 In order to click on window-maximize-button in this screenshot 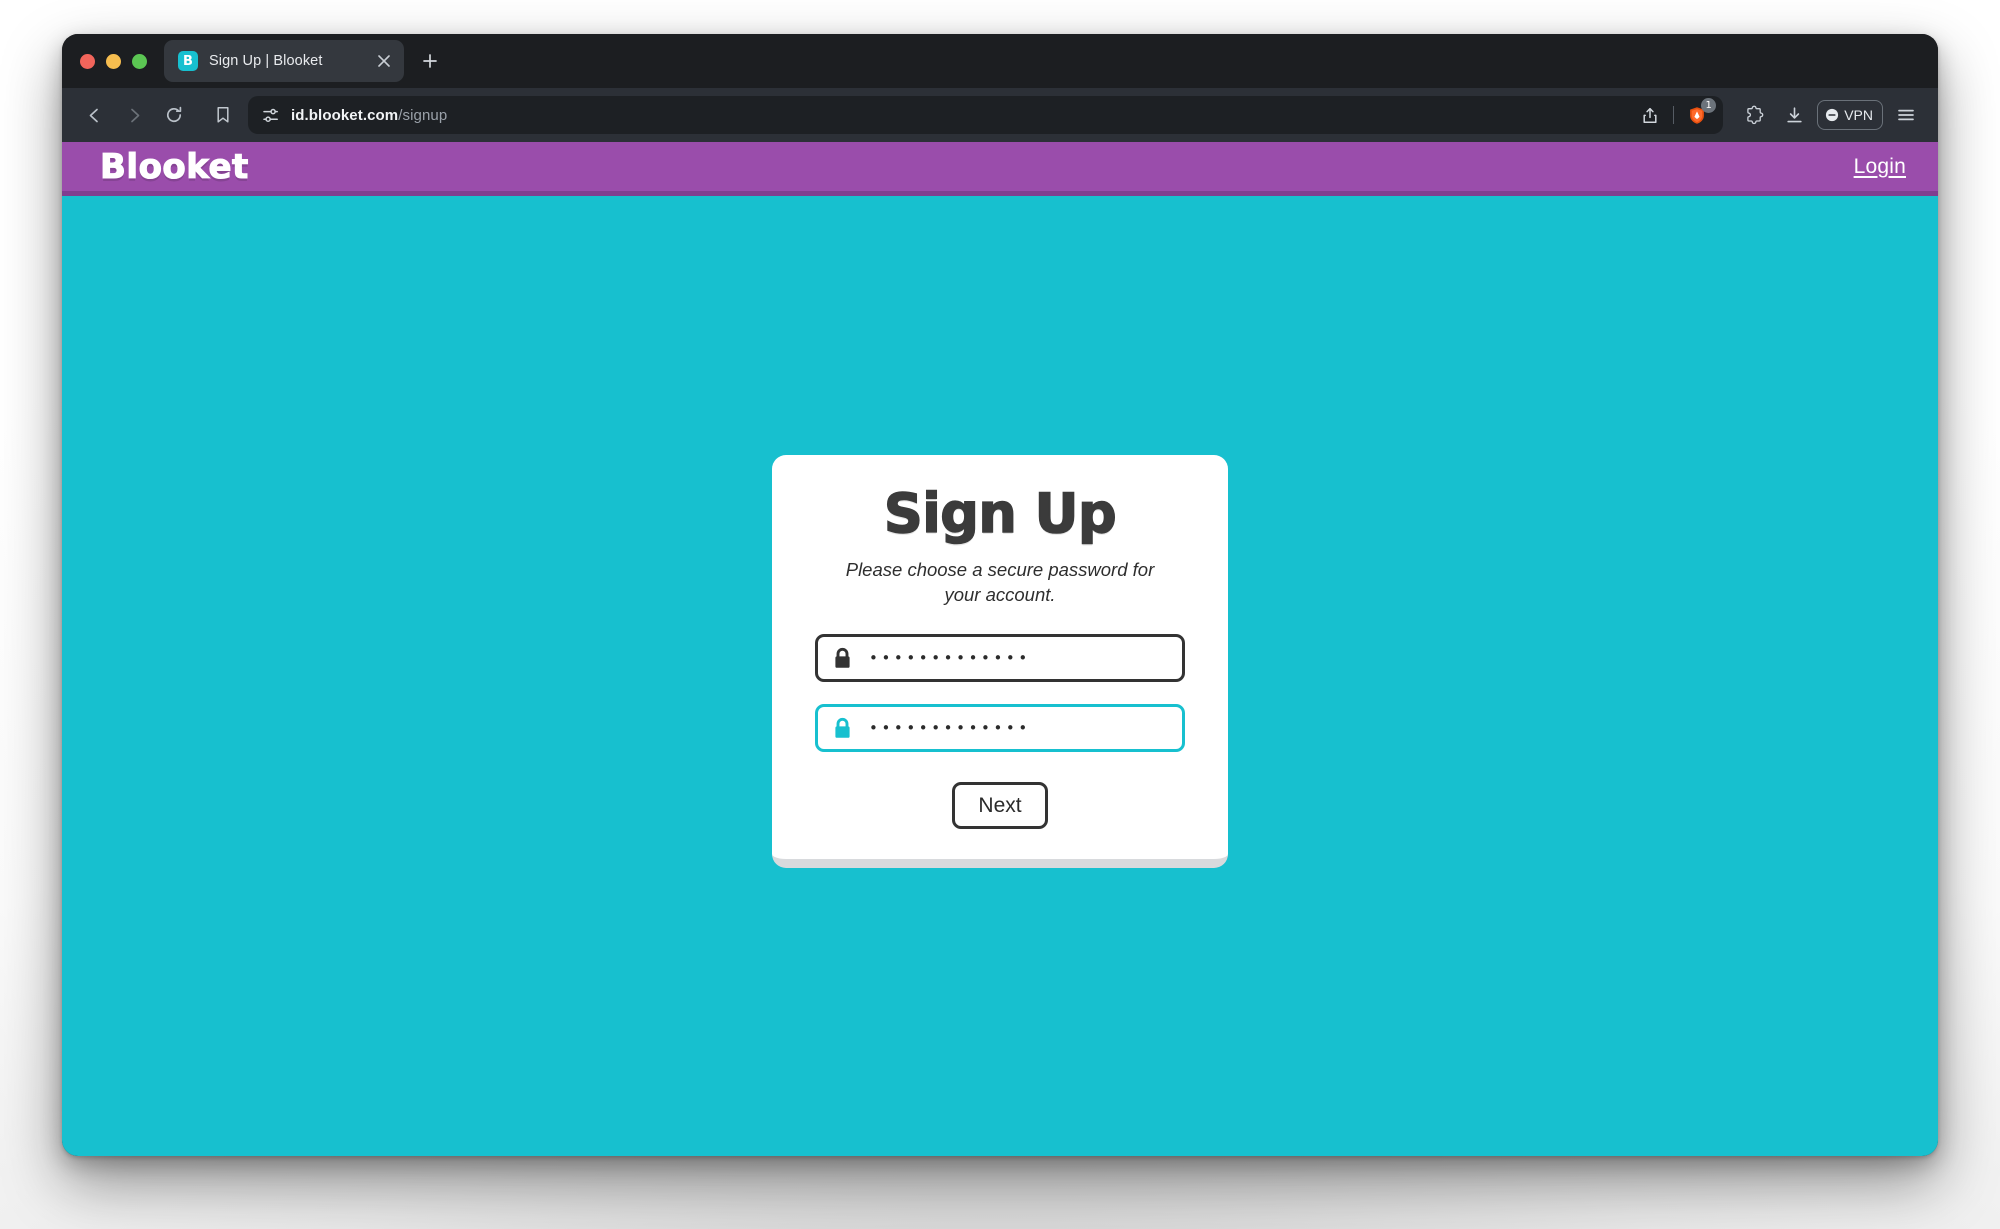, I will do `click(139, 61)`.